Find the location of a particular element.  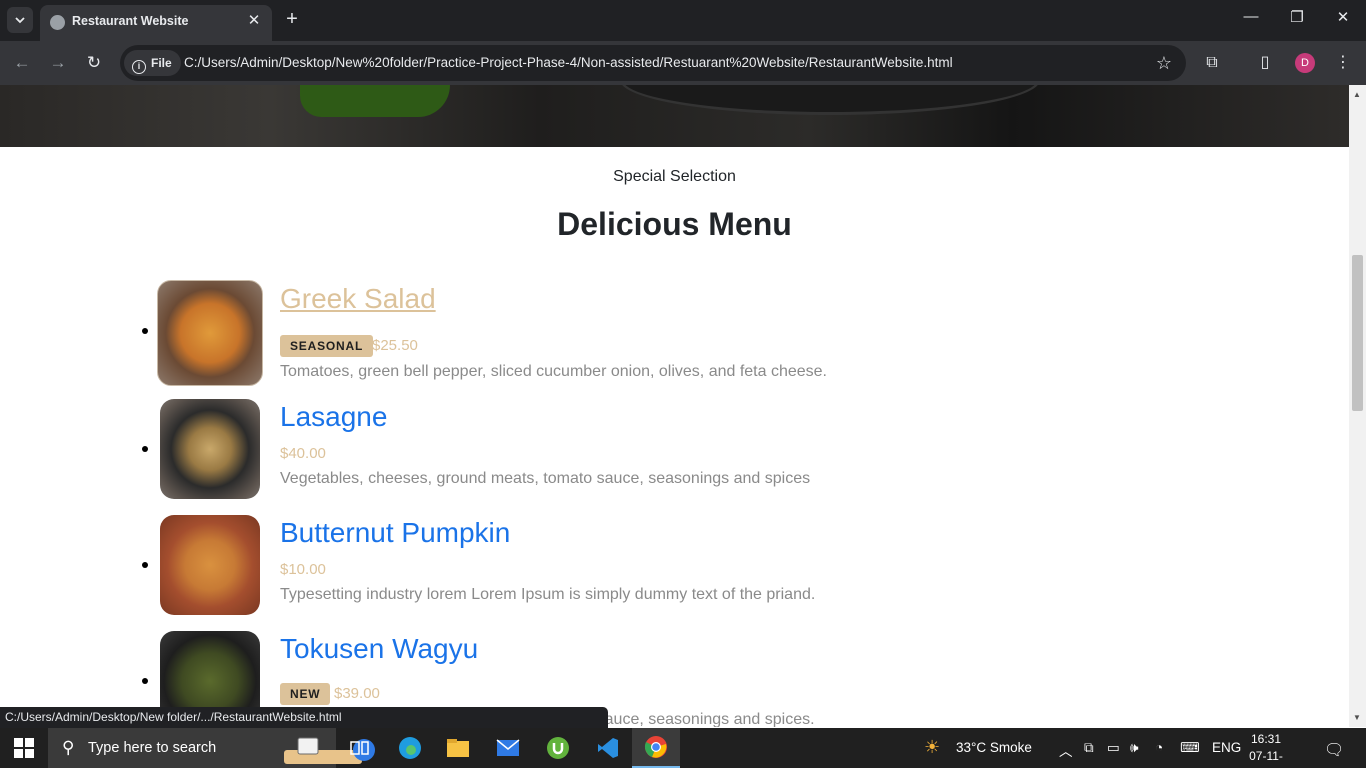

dish-name-link: Butternut Pumpkin is located at coordinates (395, 533).